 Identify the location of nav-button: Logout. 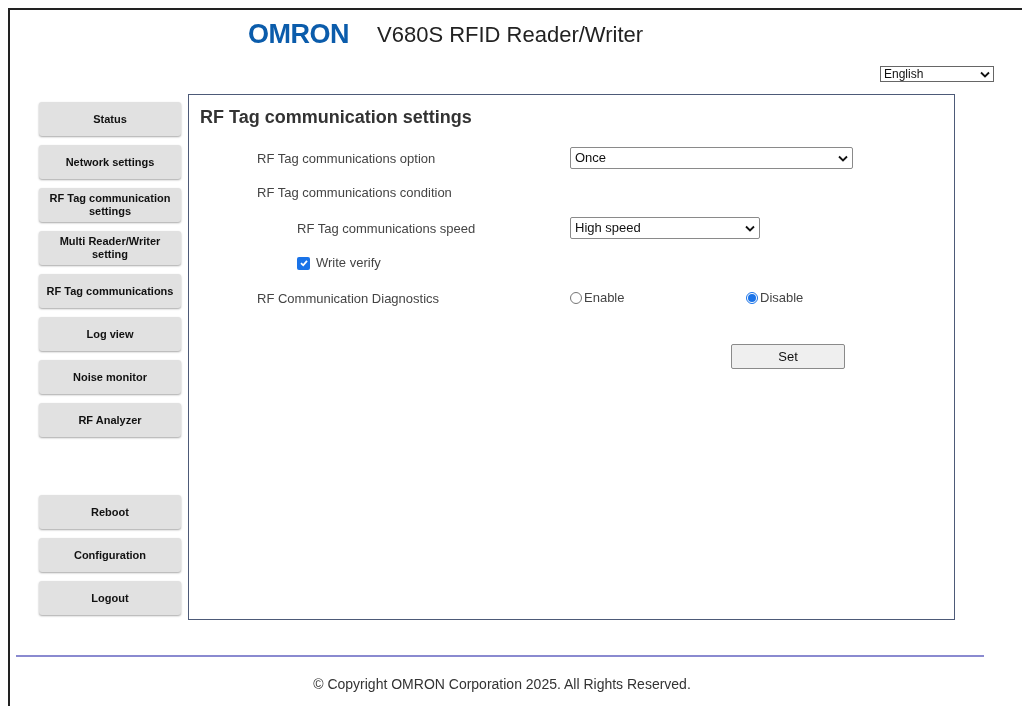
(110, 598).